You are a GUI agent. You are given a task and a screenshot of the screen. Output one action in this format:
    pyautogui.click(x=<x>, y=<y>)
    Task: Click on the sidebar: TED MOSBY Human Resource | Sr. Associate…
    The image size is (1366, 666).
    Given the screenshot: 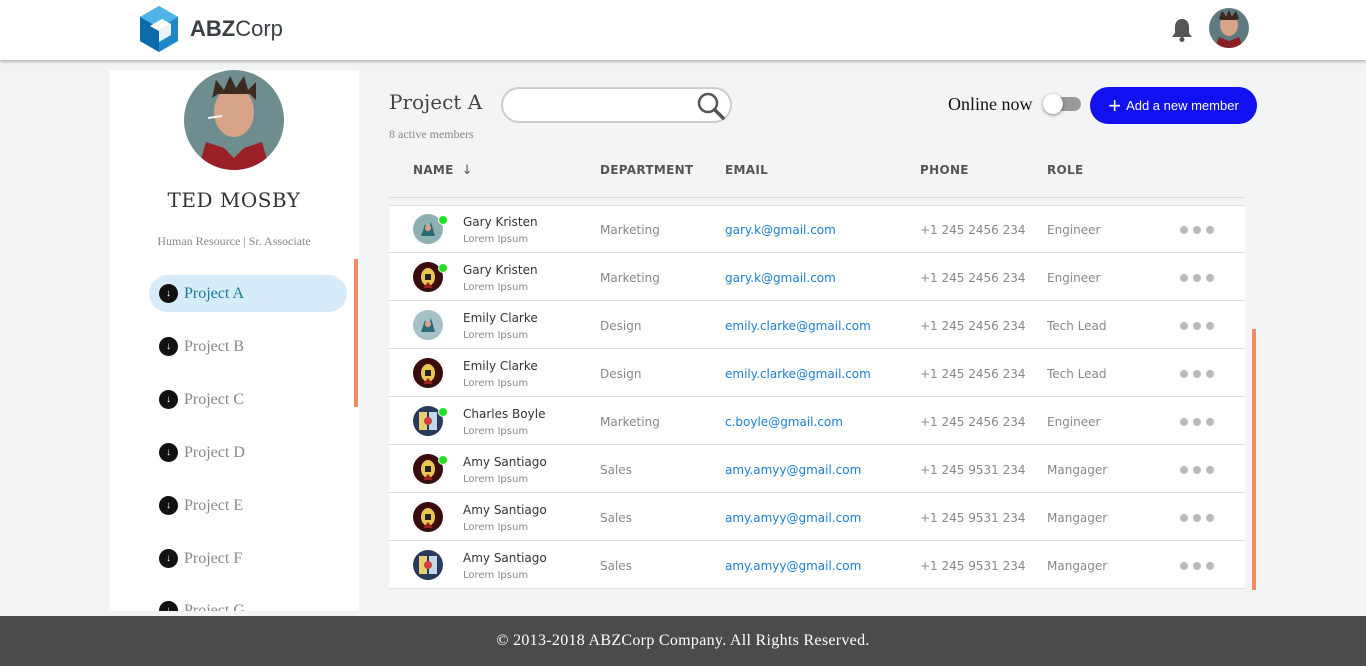 What is the action you would take?
    pyautogui.click(x=234, y=340)
    